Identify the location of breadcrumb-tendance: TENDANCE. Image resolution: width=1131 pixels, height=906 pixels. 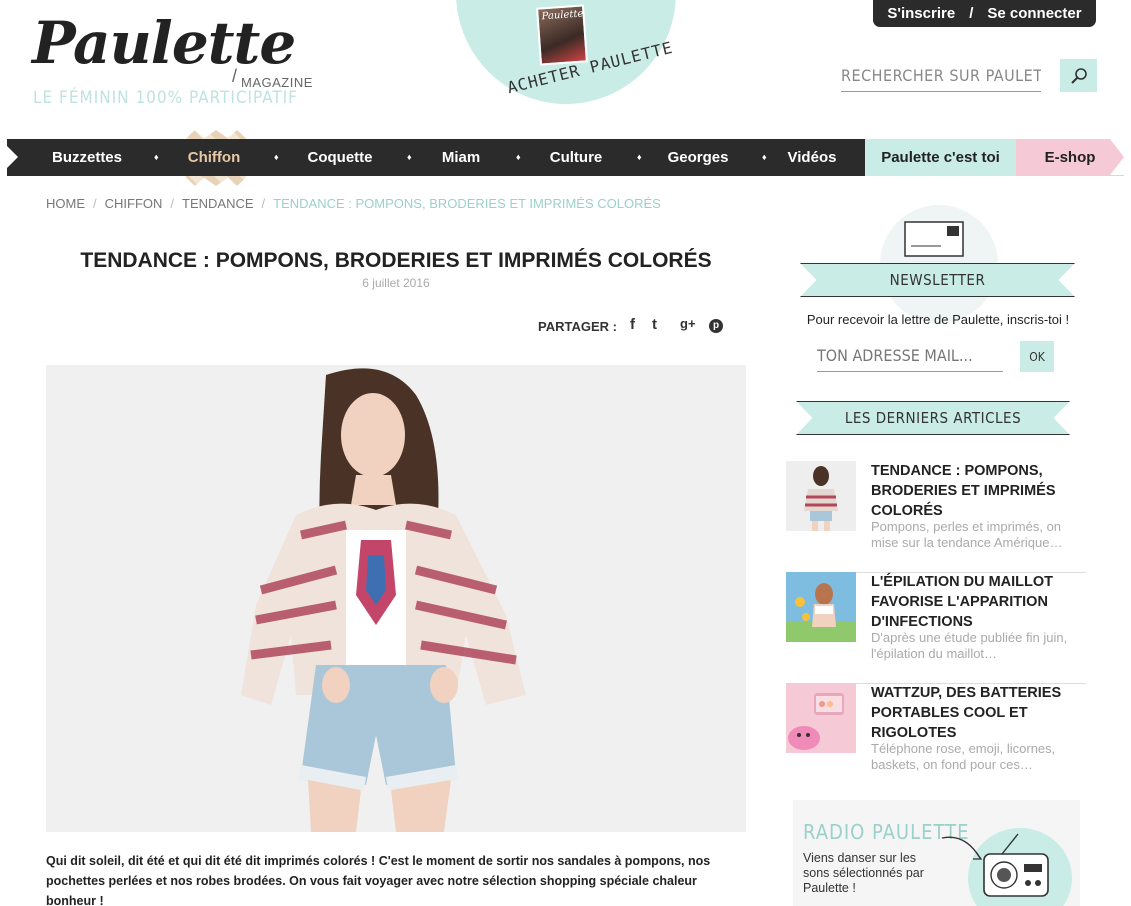
(218, 203).